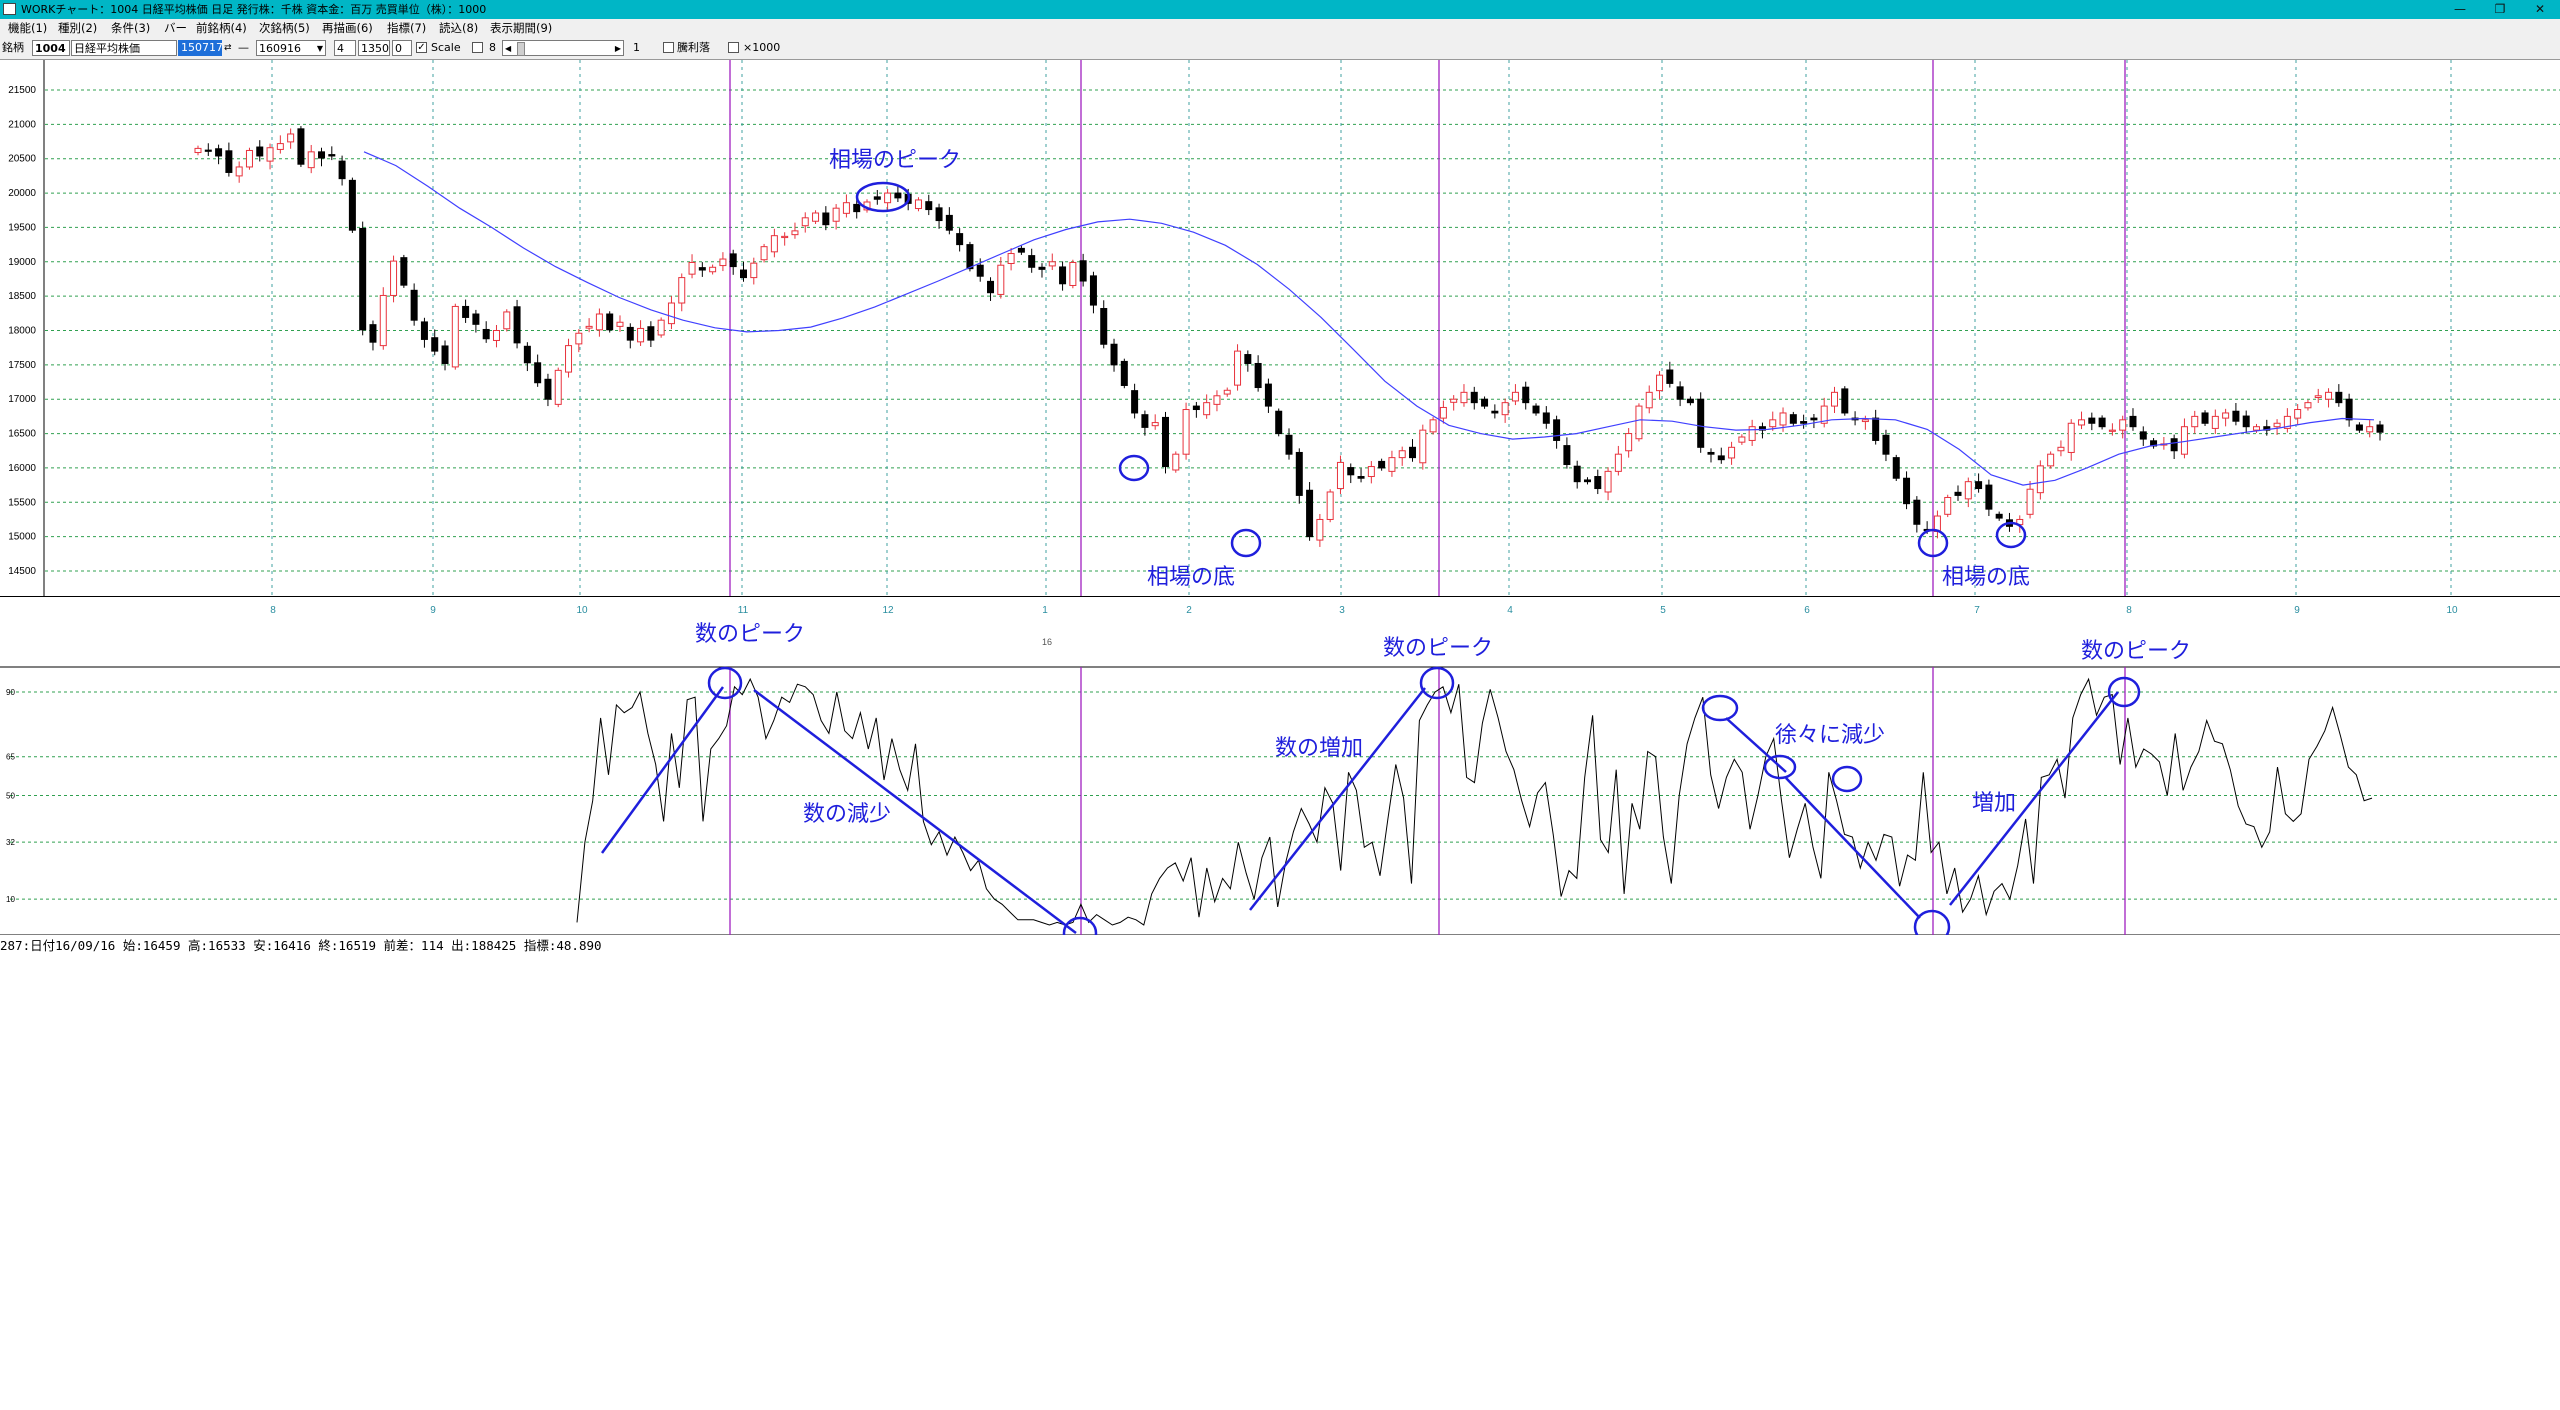 This screenshot has height=1410, width=2560. What do you see at coordinates (374, 48) in the screenshot?
I see `param2-input: 1350` at bounding box center [374, 48].